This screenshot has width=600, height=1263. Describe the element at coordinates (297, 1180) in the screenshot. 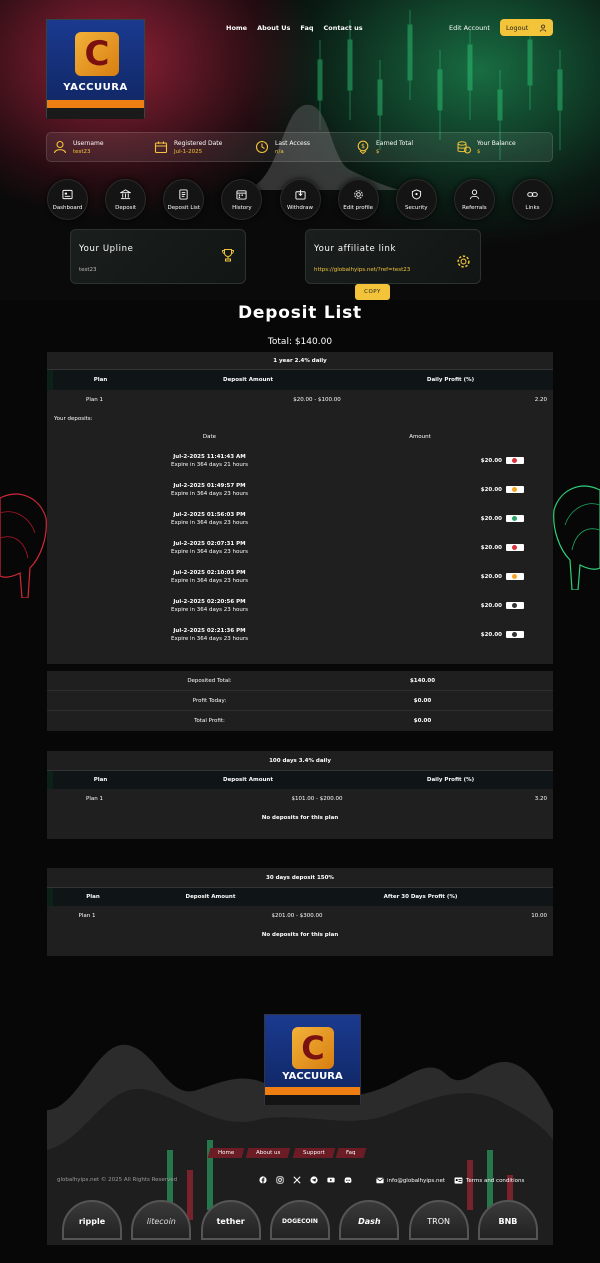

I see `x-twitter-icon` at that location.